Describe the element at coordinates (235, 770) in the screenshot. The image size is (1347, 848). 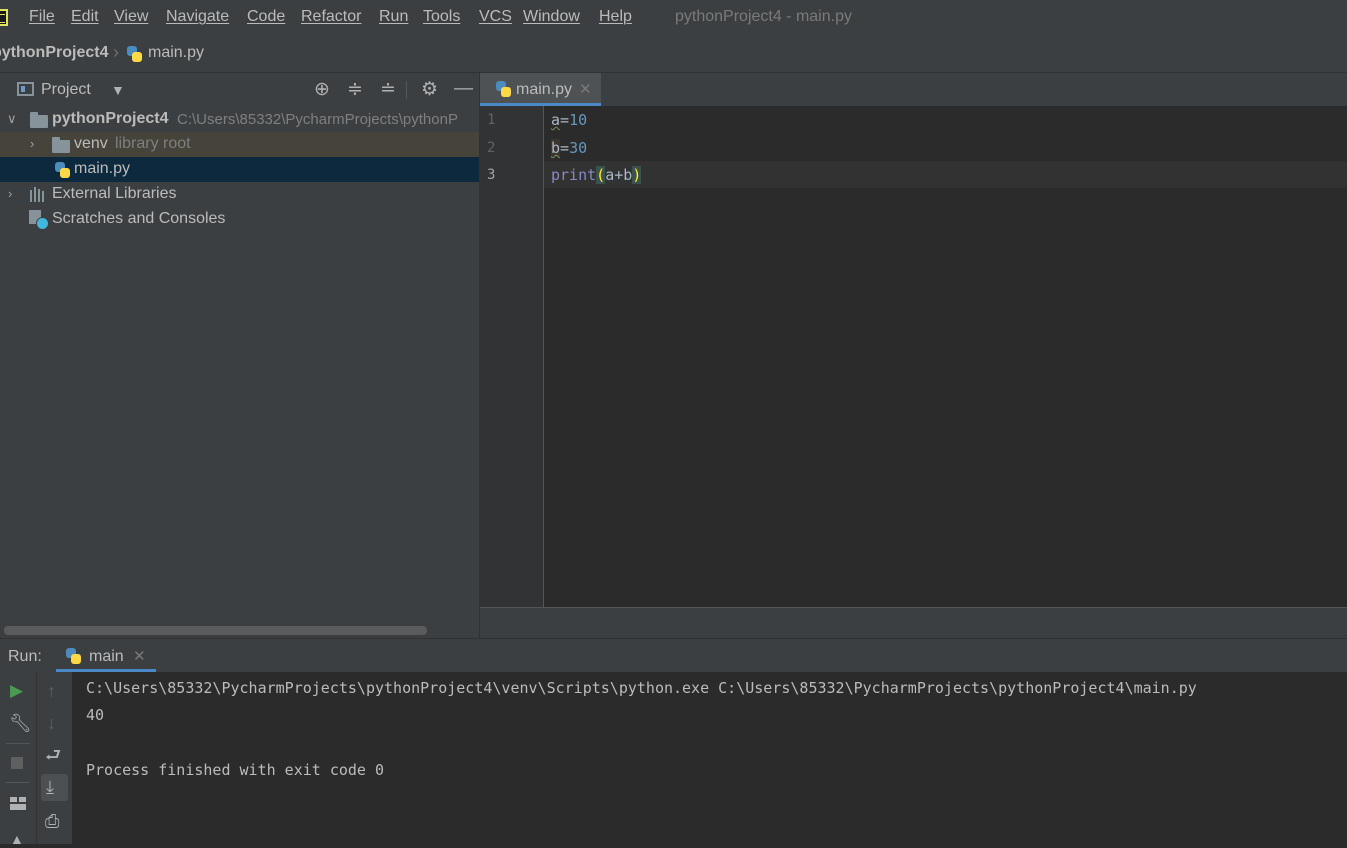
I see `console-exit-line: Process finished with exit code 0` at that location.